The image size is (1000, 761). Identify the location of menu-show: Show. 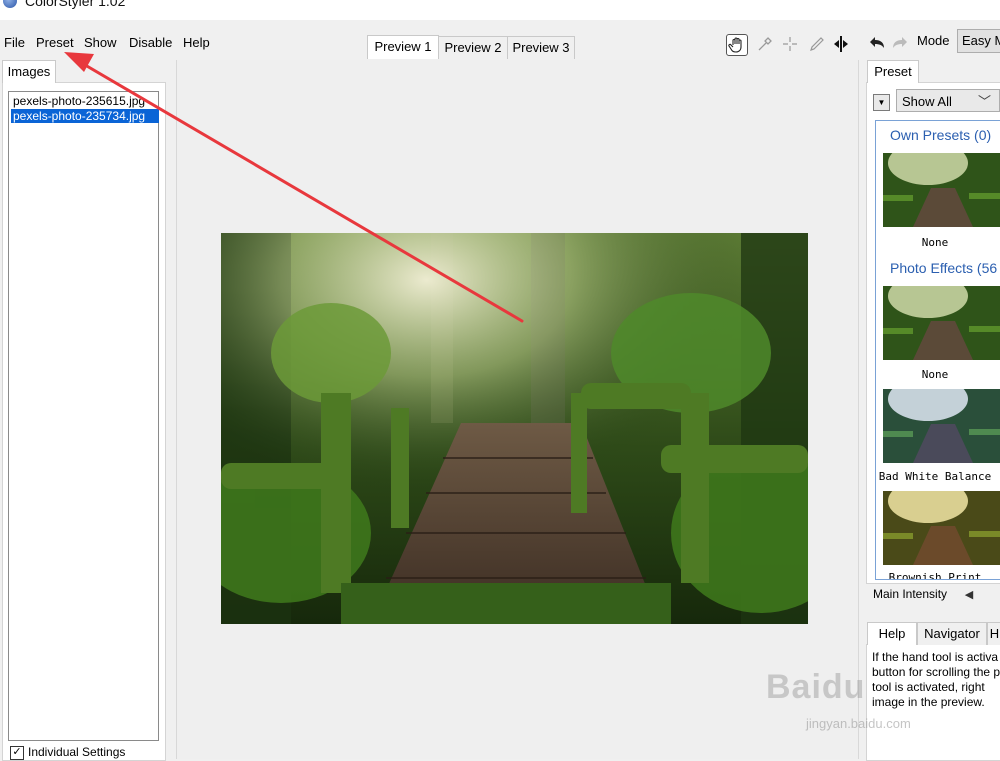
(100, 42).